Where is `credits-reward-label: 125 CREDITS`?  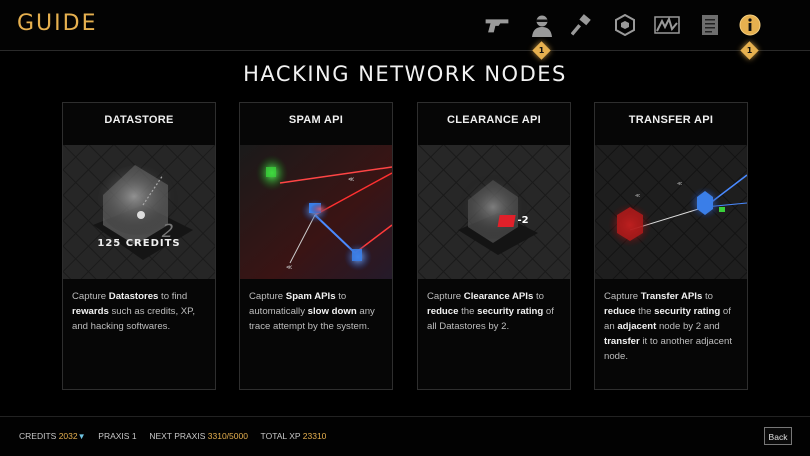 credits-reward-label: 125 CREDITS is located at coordinates (139, 243).